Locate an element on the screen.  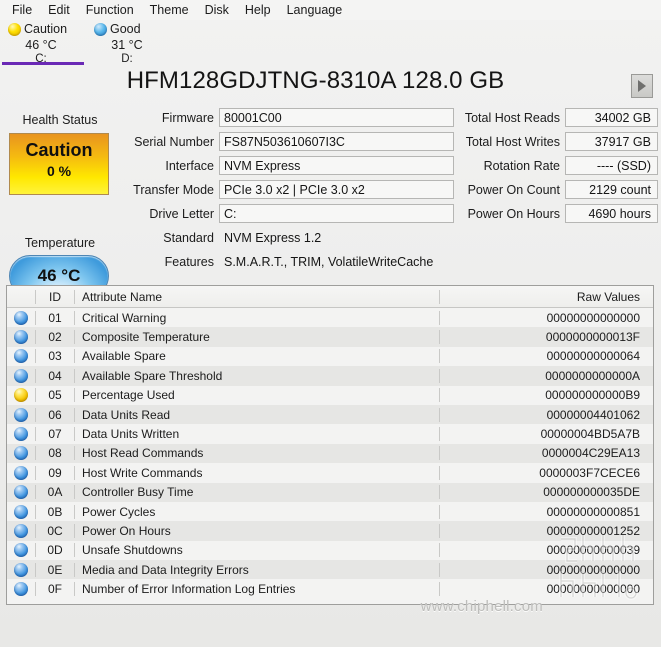
table-row: 07 Data Units Written 00000004BD5A7B is located at coordinates (330, 434).